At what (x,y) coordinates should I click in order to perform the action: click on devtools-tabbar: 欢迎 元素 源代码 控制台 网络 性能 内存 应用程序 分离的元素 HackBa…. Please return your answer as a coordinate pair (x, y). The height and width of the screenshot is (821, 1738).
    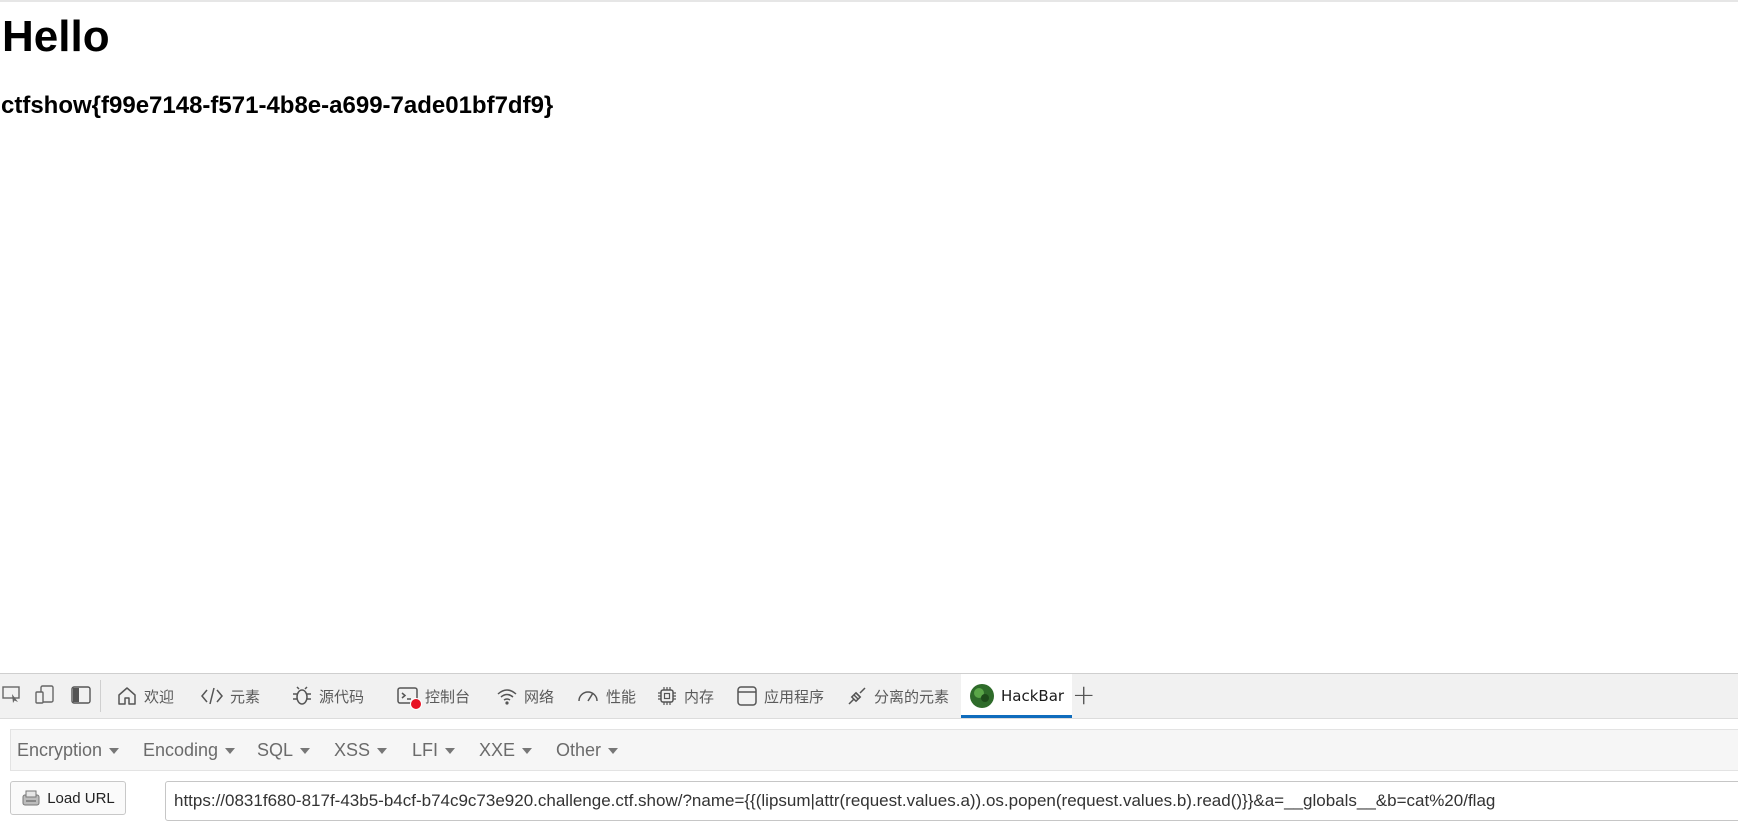
    Looking at the image, I should click on (869, 696).